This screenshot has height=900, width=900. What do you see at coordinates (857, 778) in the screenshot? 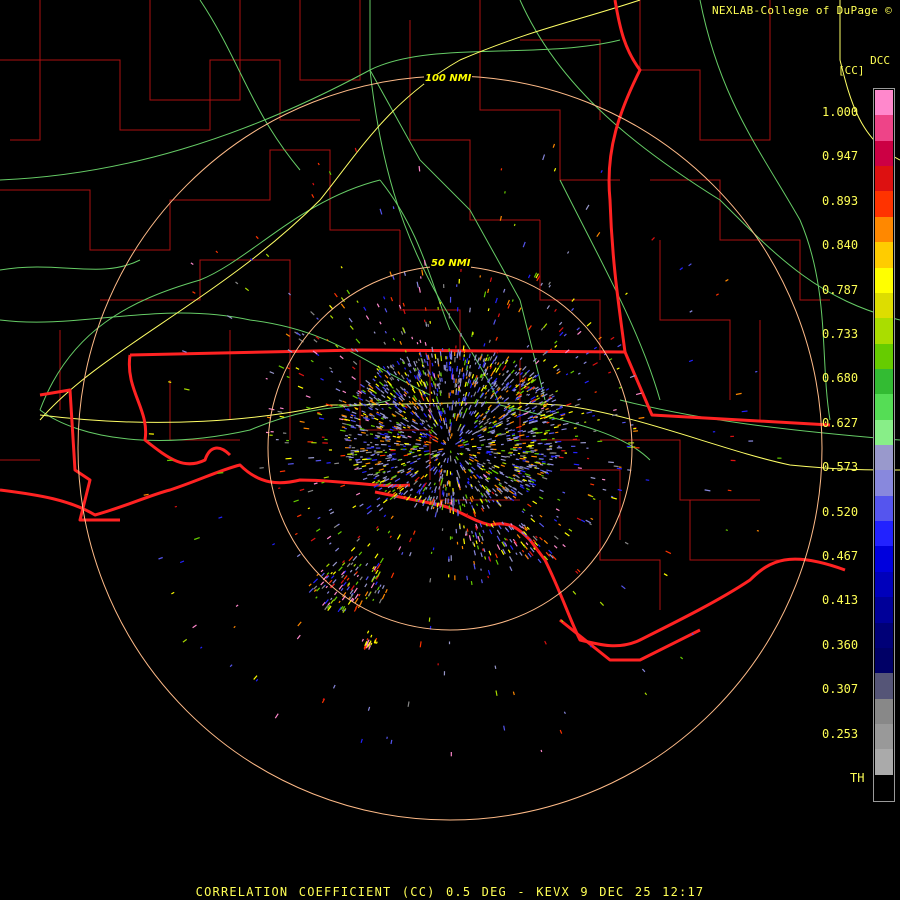
I see `color-scale-label: TH` at bounding box center [857, 778].